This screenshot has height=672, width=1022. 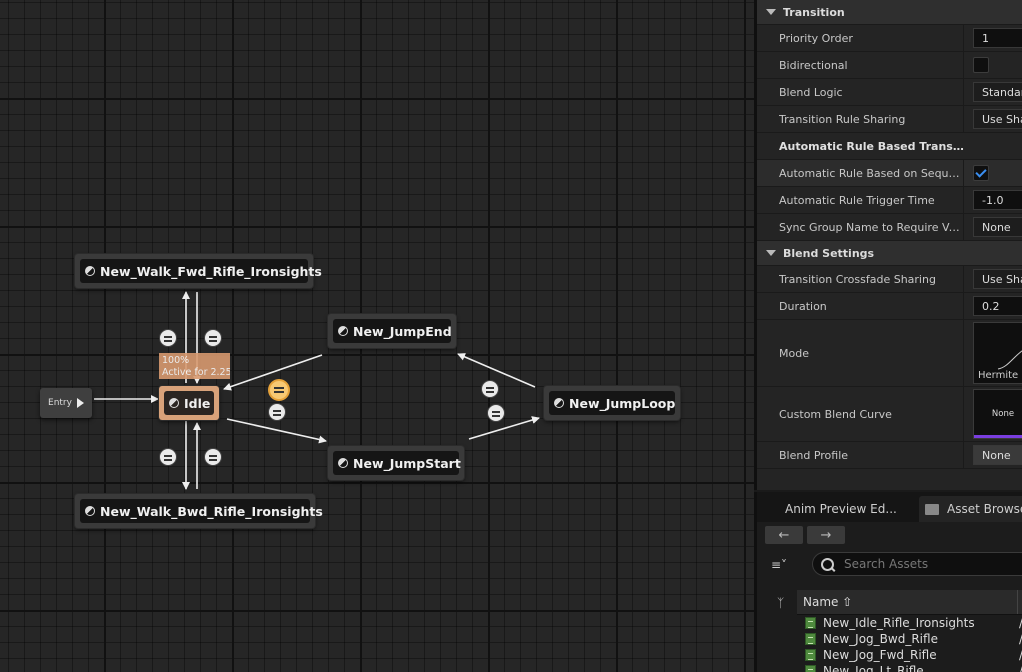 What do you see at coordinates (279, 390) in the screenshot?
I see `selected-transition-rule-icon` at bounding box center [279, 390].